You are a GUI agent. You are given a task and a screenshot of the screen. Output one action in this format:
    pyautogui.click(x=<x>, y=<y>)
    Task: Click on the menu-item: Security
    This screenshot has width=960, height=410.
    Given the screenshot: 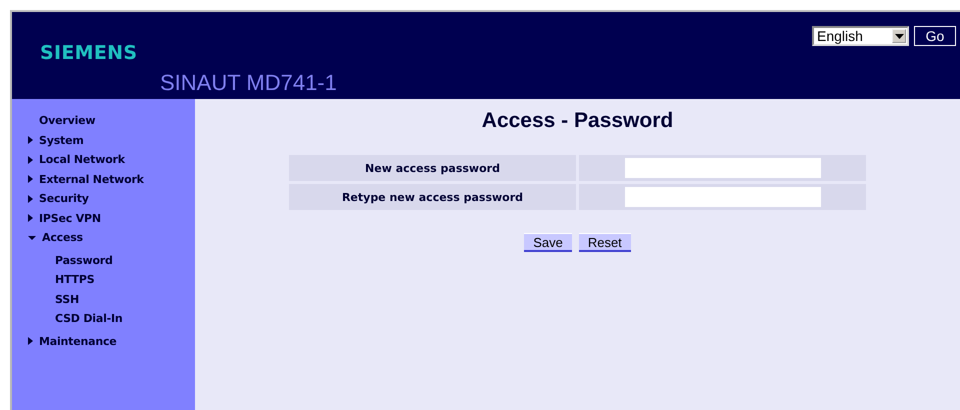 What is the action you would take?
    pyautogui.click(x=64, y=199)
    